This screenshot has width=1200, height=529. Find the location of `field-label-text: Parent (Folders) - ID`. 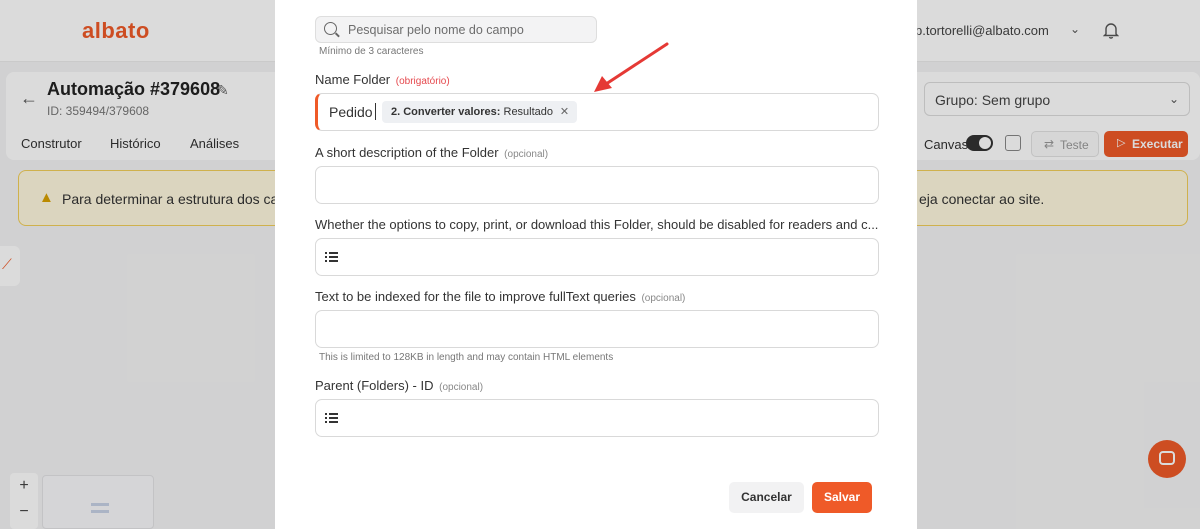

field-label-text: Parent (Folders) - ID is located at coordinates (374, 385).